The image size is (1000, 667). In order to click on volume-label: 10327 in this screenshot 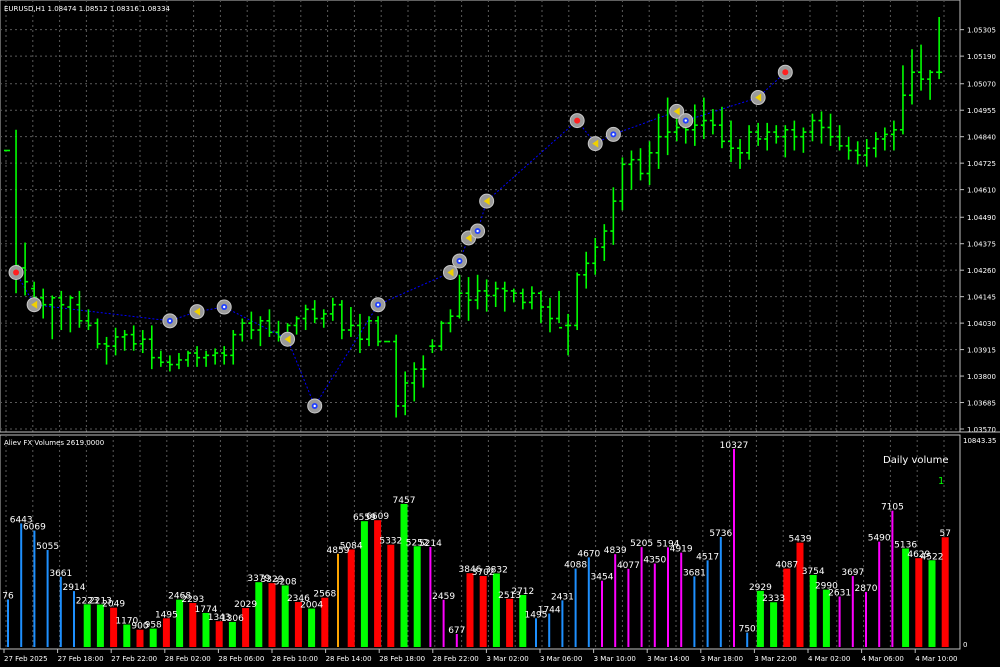, I will do `click(734, 446)`.